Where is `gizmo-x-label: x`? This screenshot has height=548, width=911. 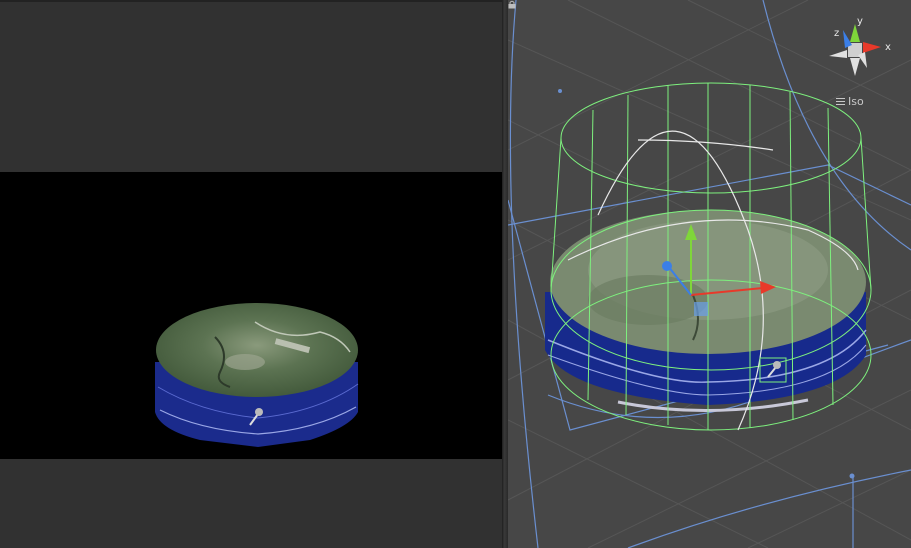 gizmo-x-label: x is located at coordinates (888, 47).